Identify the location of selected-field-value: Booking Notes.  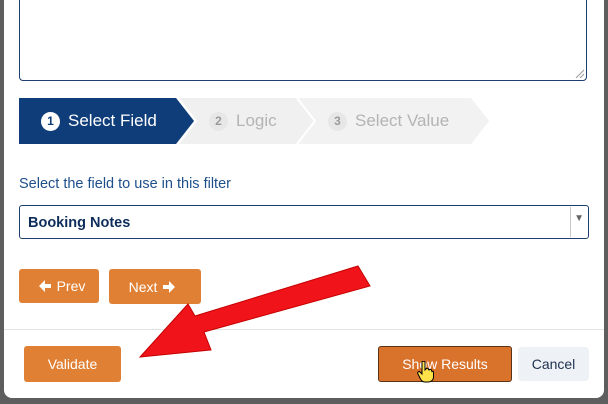
(79, 223).